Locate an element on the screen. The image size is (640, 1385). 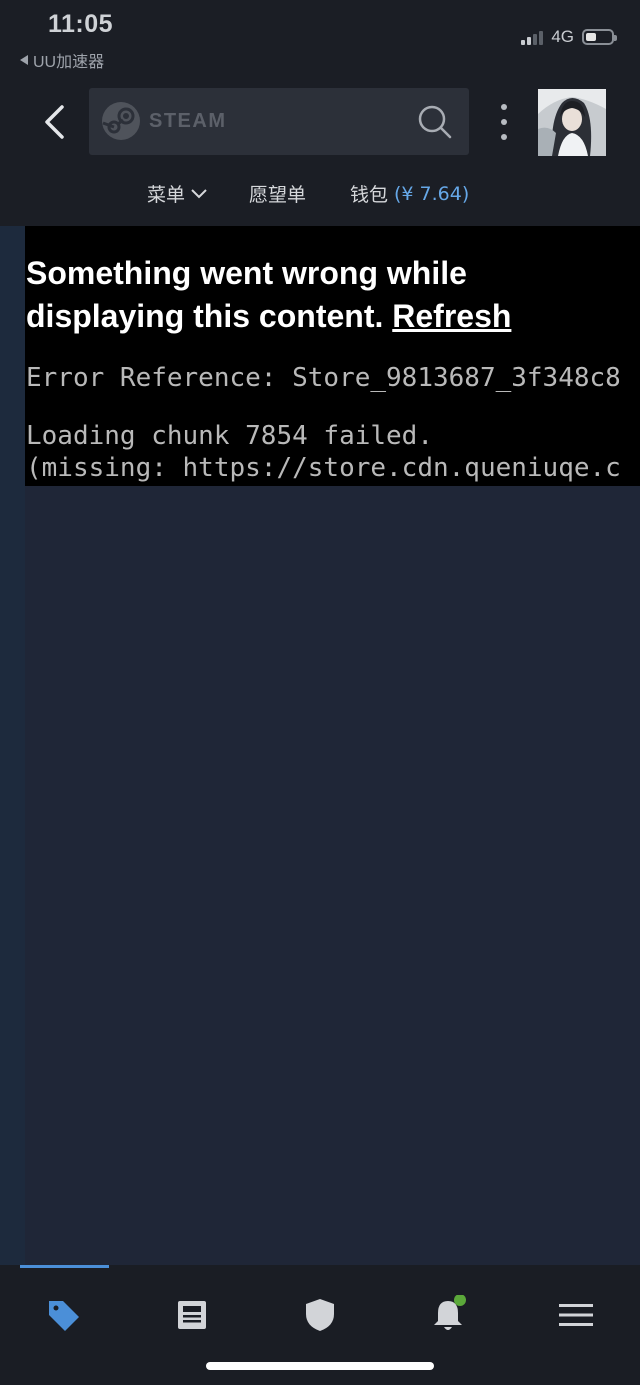
left-edge-strip is located at coordinates (12, 746).